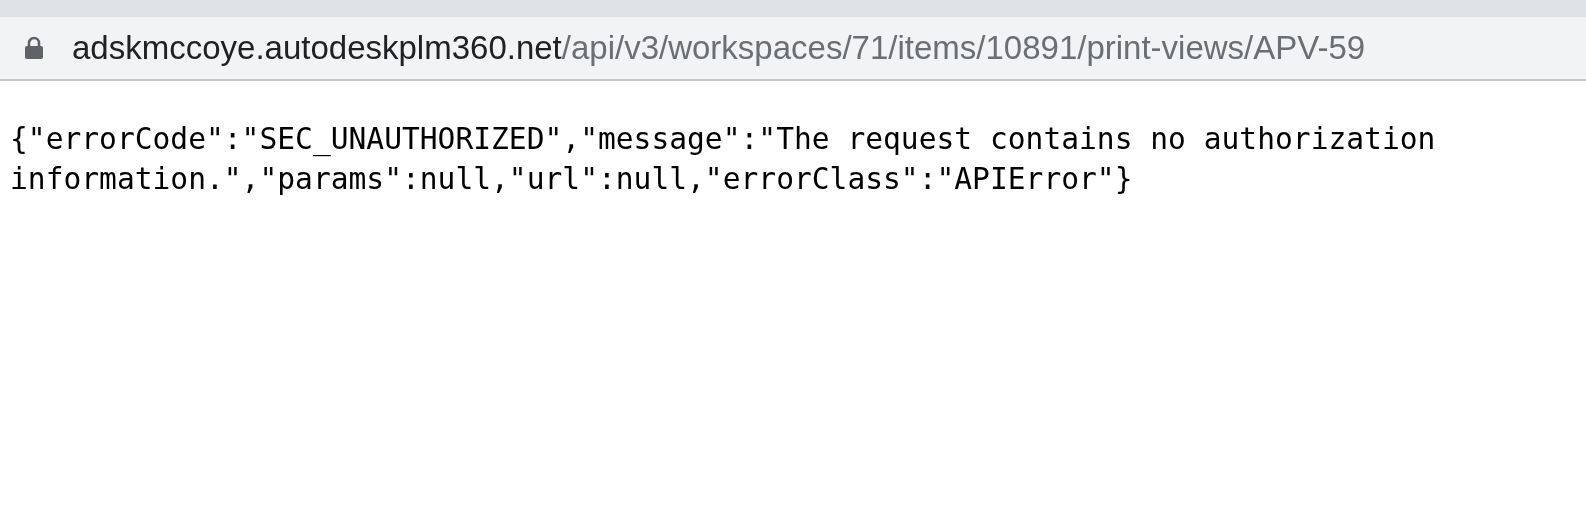 The height and width of the screenshot is (516, 1586). I want to click on lock-icon, so click(34, 48).